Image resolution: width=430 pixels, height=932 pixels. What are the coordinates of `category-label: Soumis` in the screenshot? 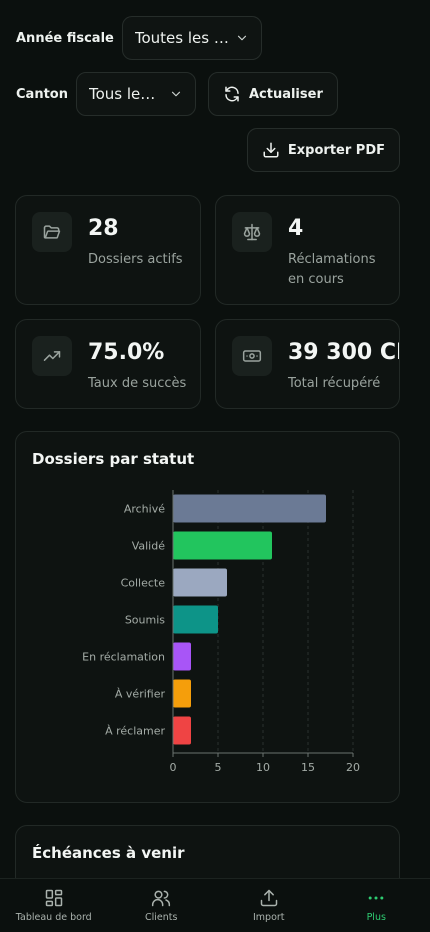 It's located at (145, 620).